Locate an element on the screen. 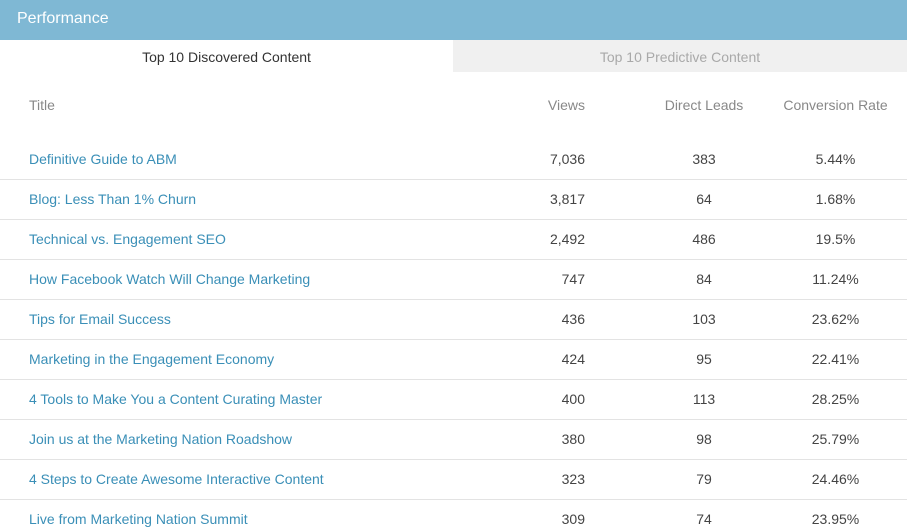  row-direct-leads: 84 is located at coordinates (704, 279).